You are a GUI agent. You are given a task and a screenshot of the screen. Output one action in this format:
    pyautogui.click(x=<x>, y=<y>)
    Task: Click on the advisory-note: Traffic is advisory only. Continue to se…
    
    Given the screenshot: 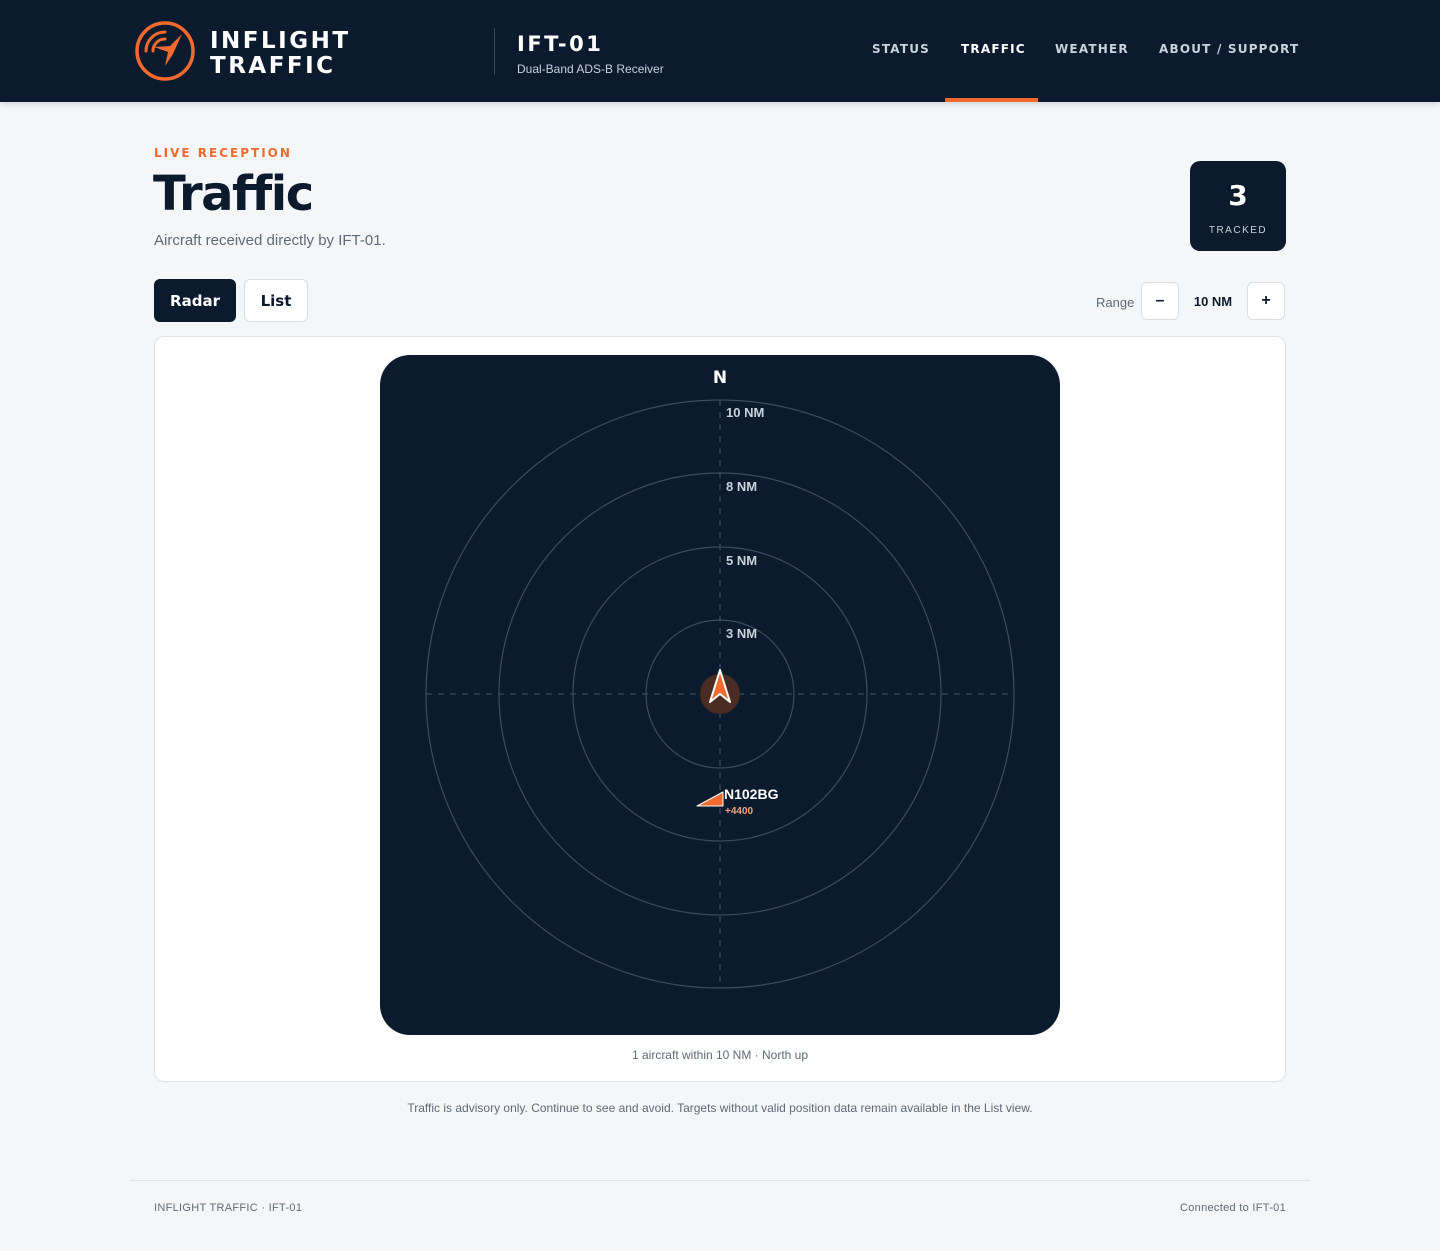 What is the action you would take?
    pyautogui.click(x=720, y=1108)
    